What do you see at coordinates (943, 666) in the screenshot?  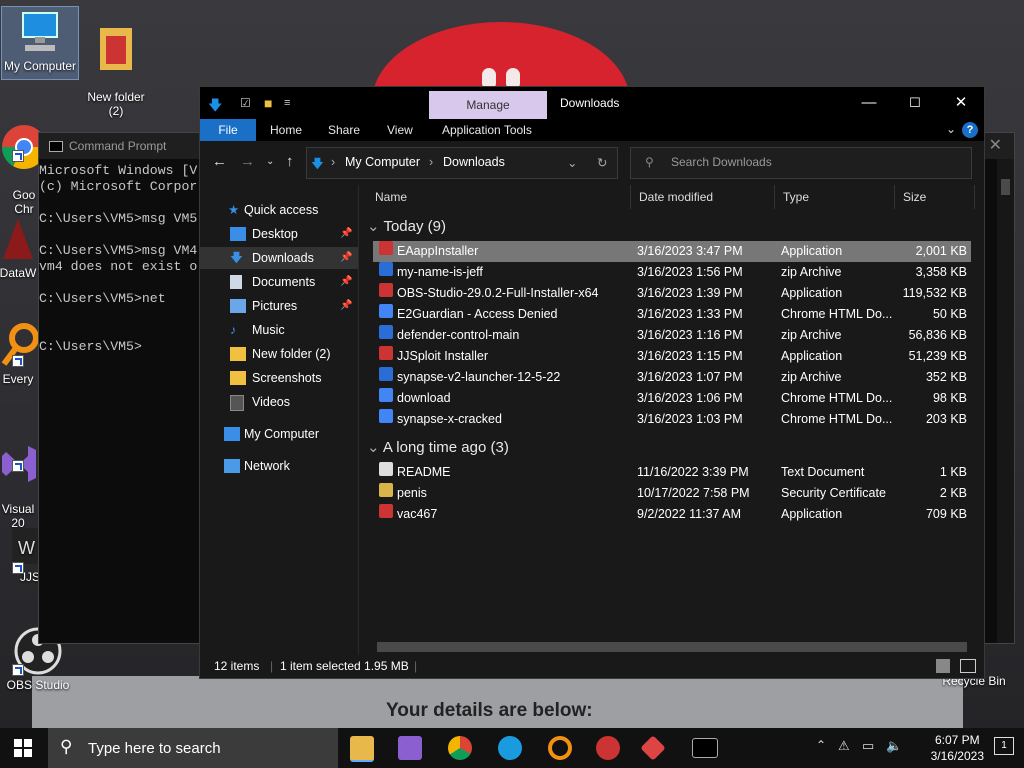 I see `details-view-icon` at bounding box center [943, 666].